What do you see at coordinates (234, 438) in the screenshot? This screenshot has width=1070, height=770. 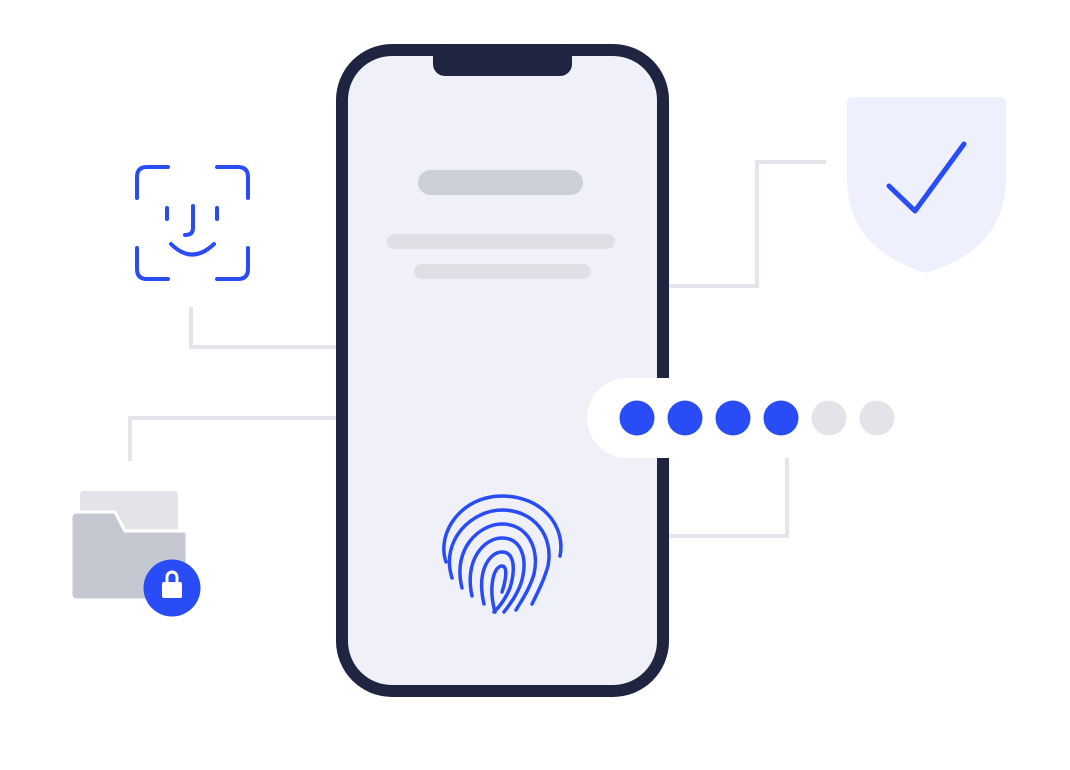 I see `connector-folder` at bounding box center [234, 438].